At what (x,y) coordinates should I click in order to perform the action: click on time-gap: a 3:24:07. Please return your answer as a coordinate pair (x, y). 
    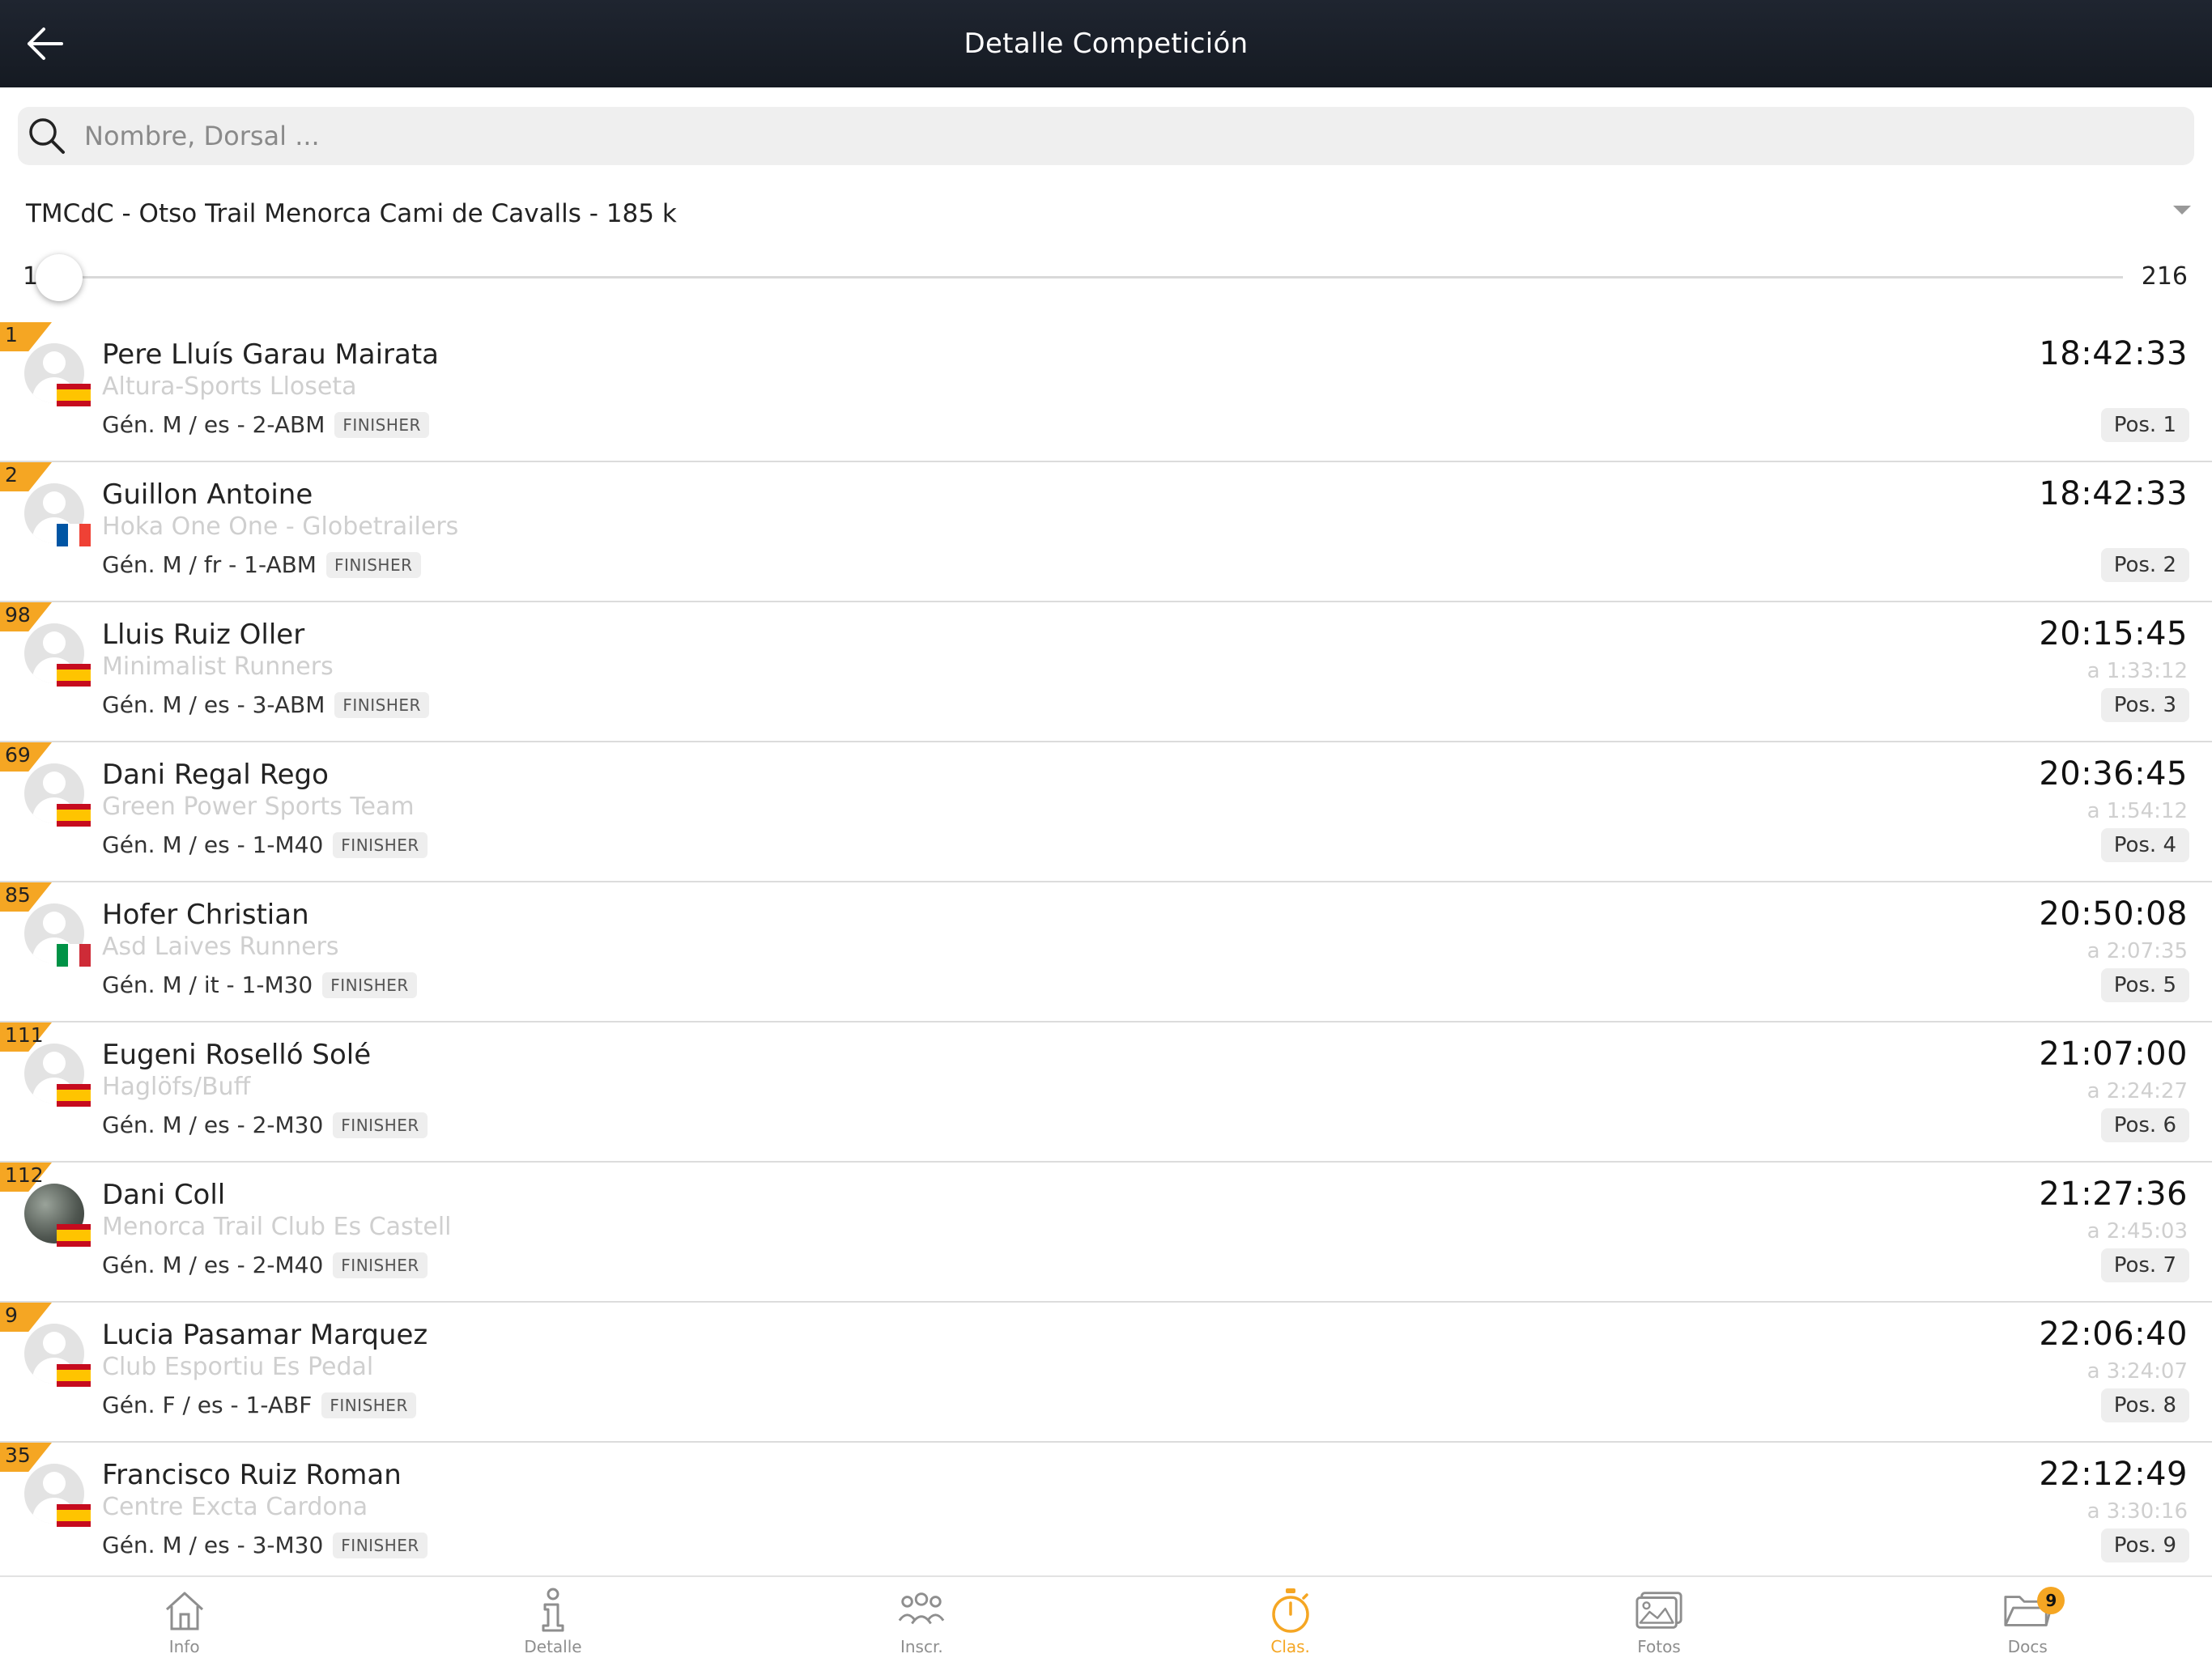
    Looking at the image, I should click on (2137, 1371).